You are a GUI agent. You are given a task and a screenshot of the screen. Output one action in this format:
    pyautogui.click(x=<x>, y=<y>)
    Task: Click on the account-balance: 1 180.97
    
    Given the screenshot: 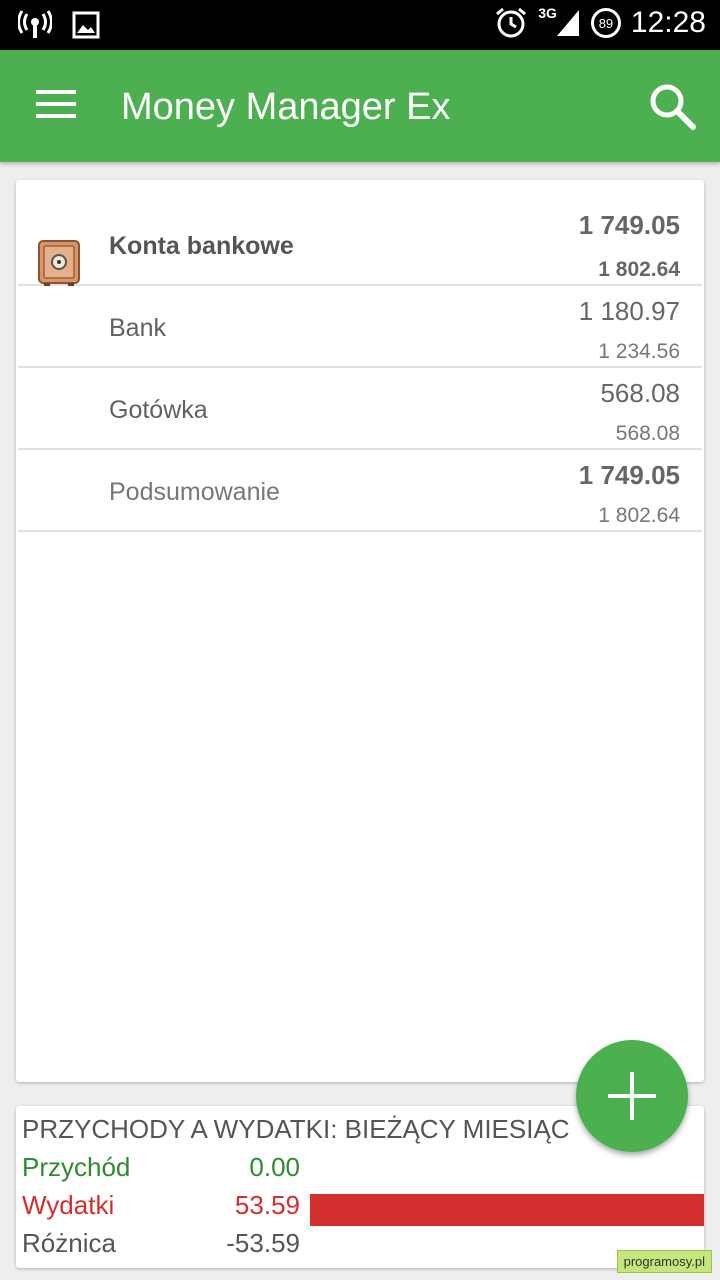 What is the action you would take?
    pyautogui.click(x=629, y=311)
    